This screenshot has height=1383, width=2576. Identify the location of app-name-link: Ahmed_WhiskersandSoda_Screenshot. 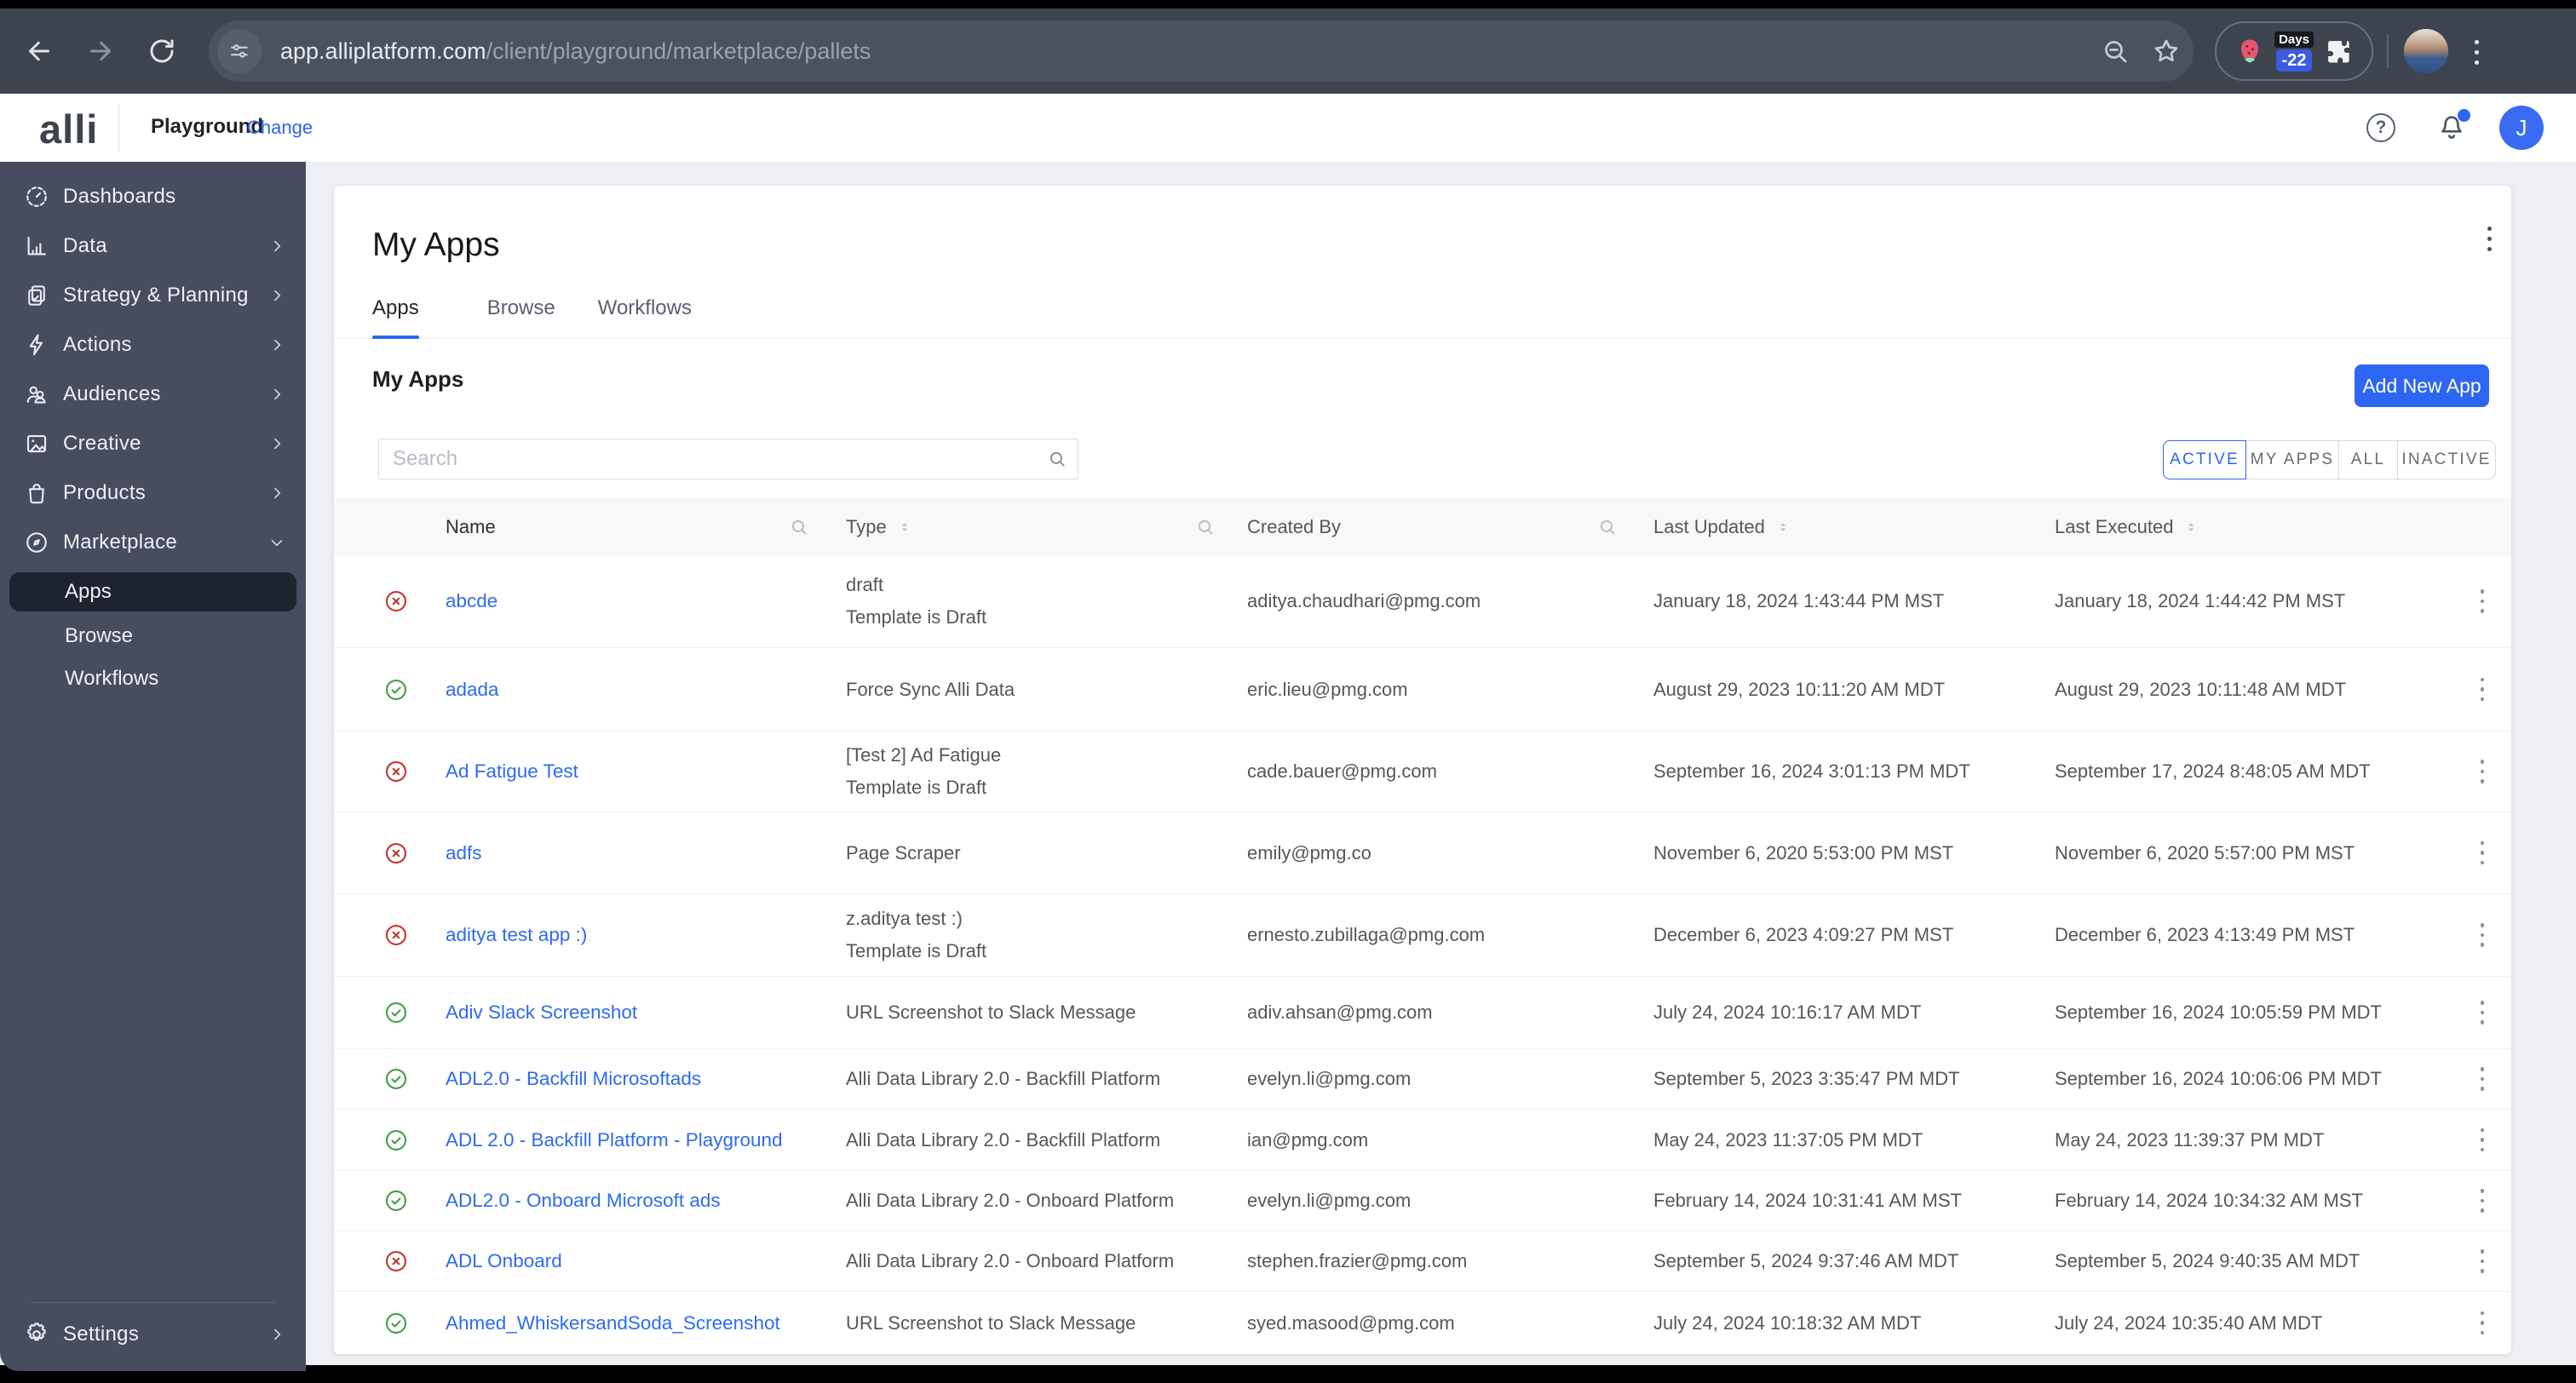
(613, 1323).